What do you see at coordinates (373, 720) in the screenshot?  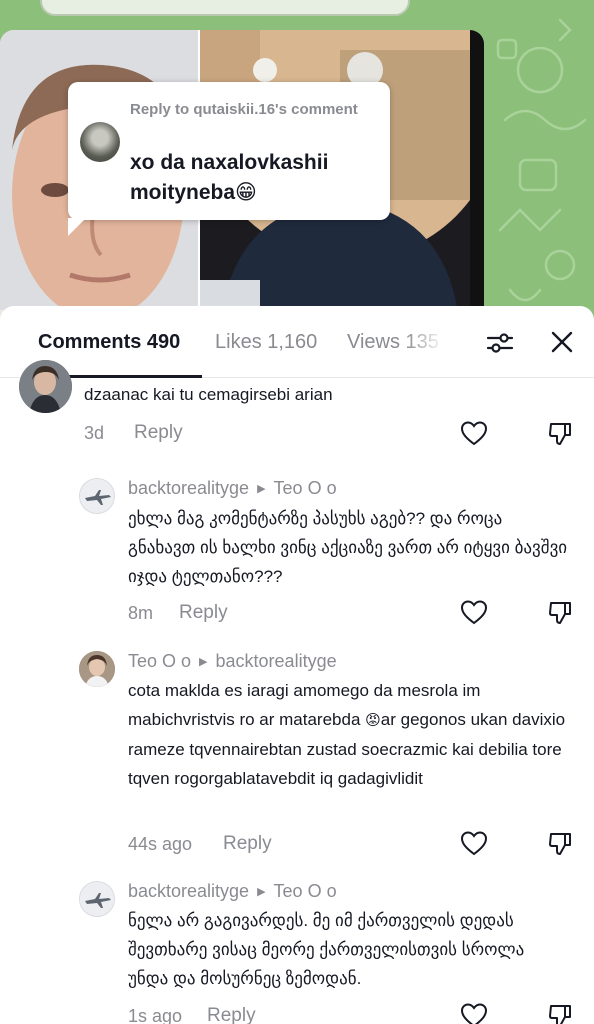 I see `angry-emoji: 😡` at bounding box center [373, 720].